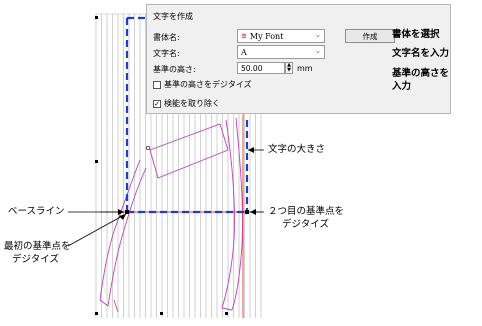  What do you see at coordinates (166, 37) in the screenshot?
I see `font-label: 書体名:` at bounding box center [166, 37].